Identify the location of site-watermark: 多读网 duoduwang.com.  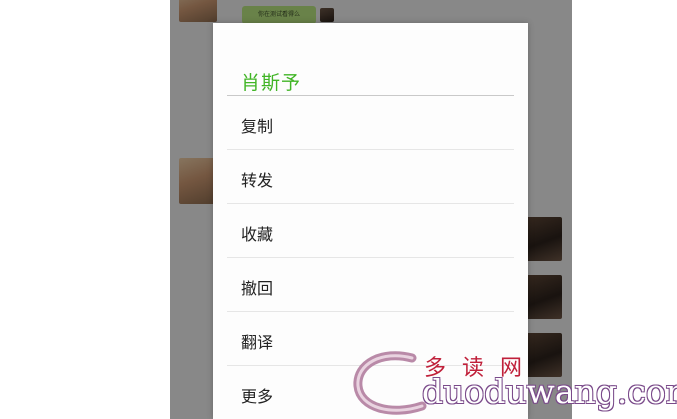
(514, 384).